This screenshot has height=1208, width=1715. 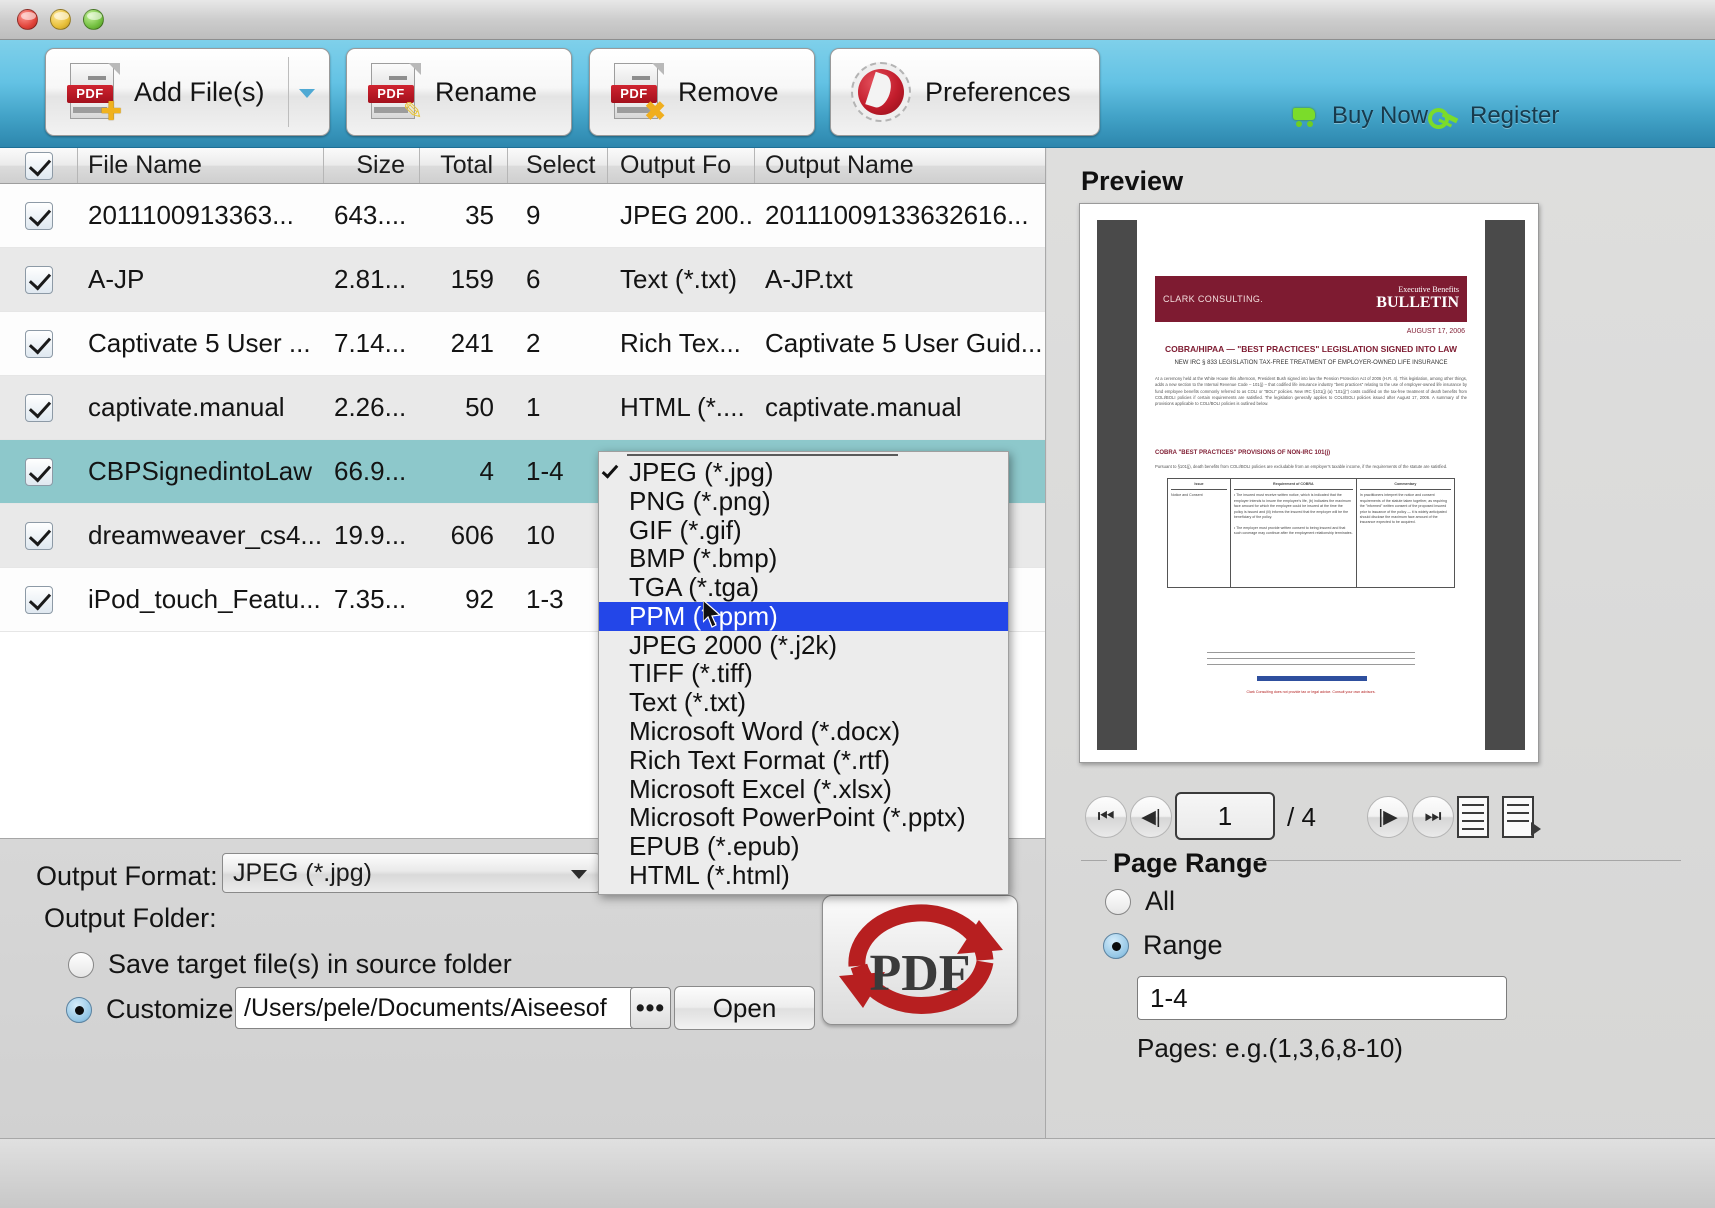 I want to click on column-header-output-format: Output Fo, so click(x=681, y=165).